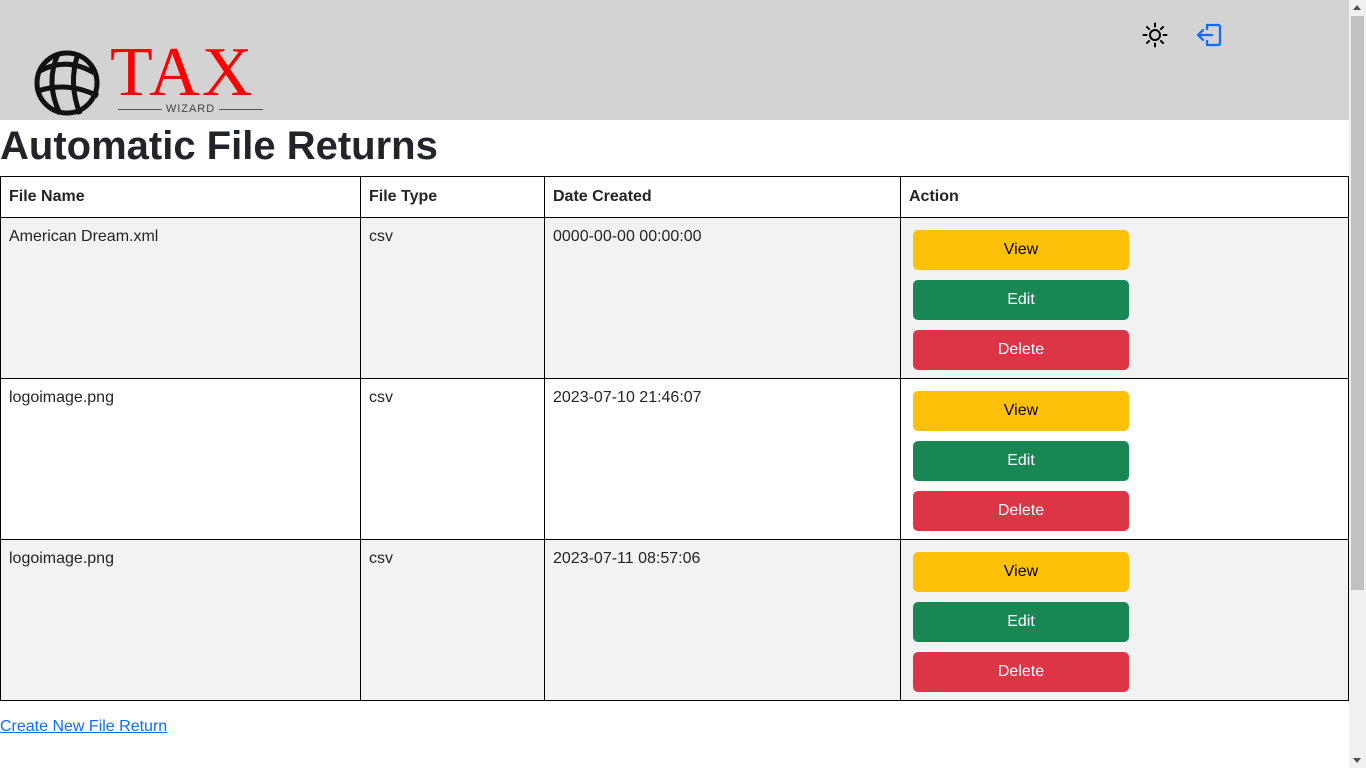  I want to click on header-actions, so click(1182, 35).